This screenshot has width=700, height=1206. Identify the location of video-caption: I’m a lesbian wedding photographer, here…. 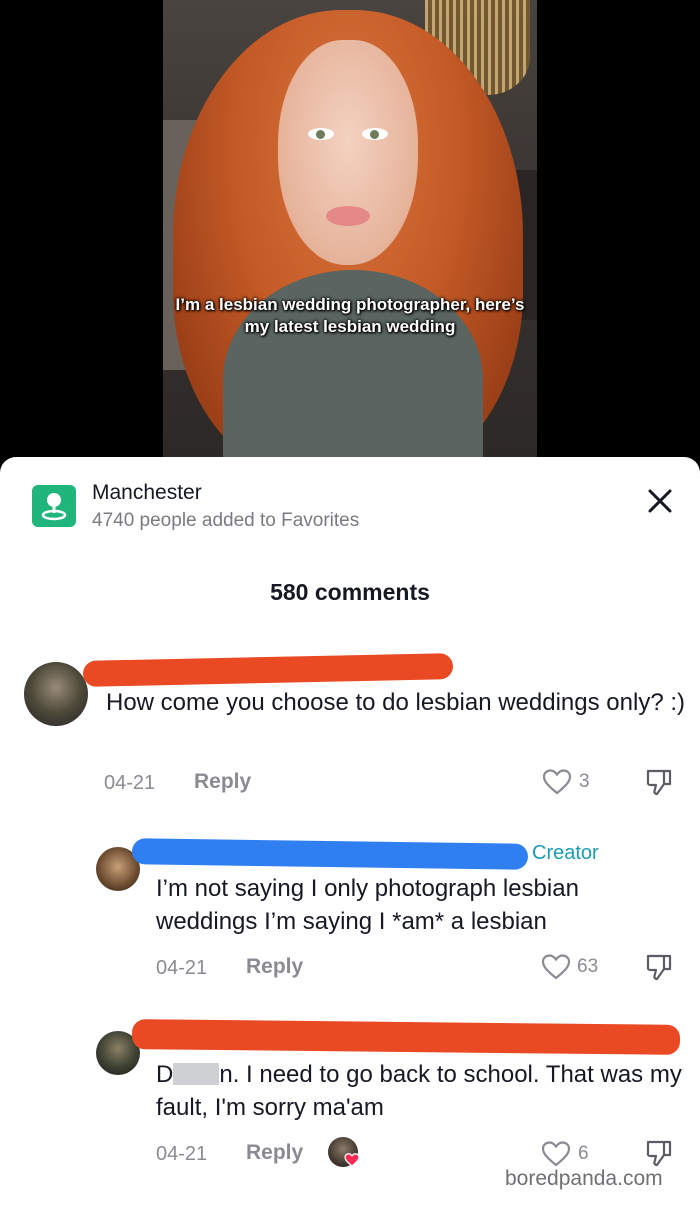
(350, 315).